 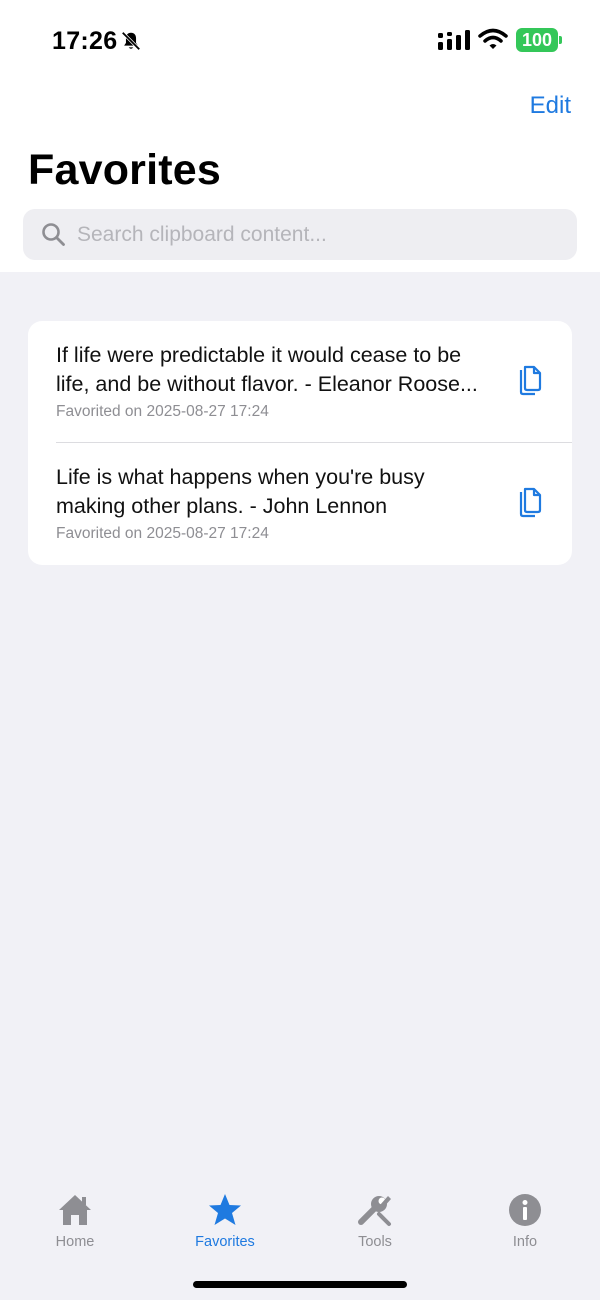 What do you see at coordinates (374, 1211) in the screenshot?
I see `wrench-screwdriver-icon` at bounding box center [374, 1211].